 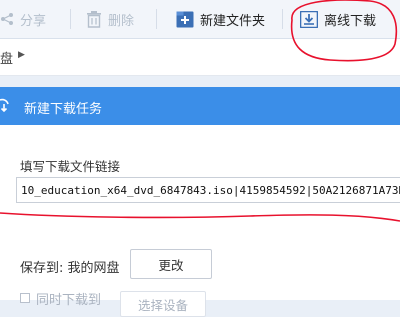 What do you see at coordinates (171, 264) in the screenshot?
I see `change-location-button: 更改` at bounding box center [171, 264].